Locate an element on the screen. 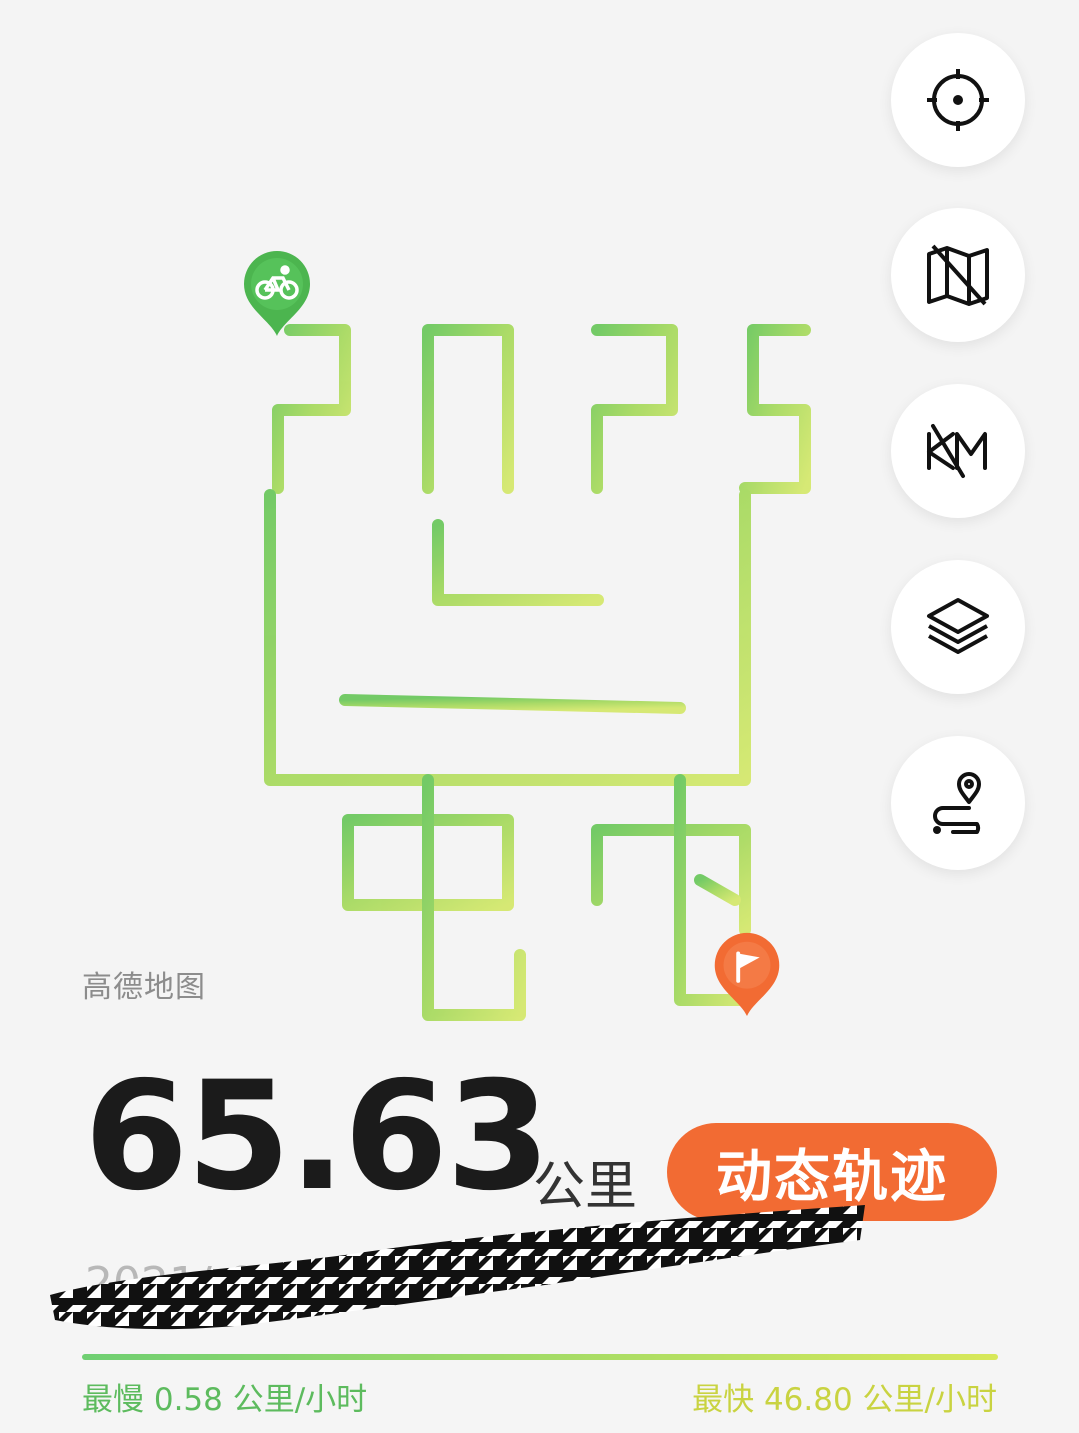 This screenshot has width=1079, height=1433. redaction-mark is located at coordinates (457, 1267).